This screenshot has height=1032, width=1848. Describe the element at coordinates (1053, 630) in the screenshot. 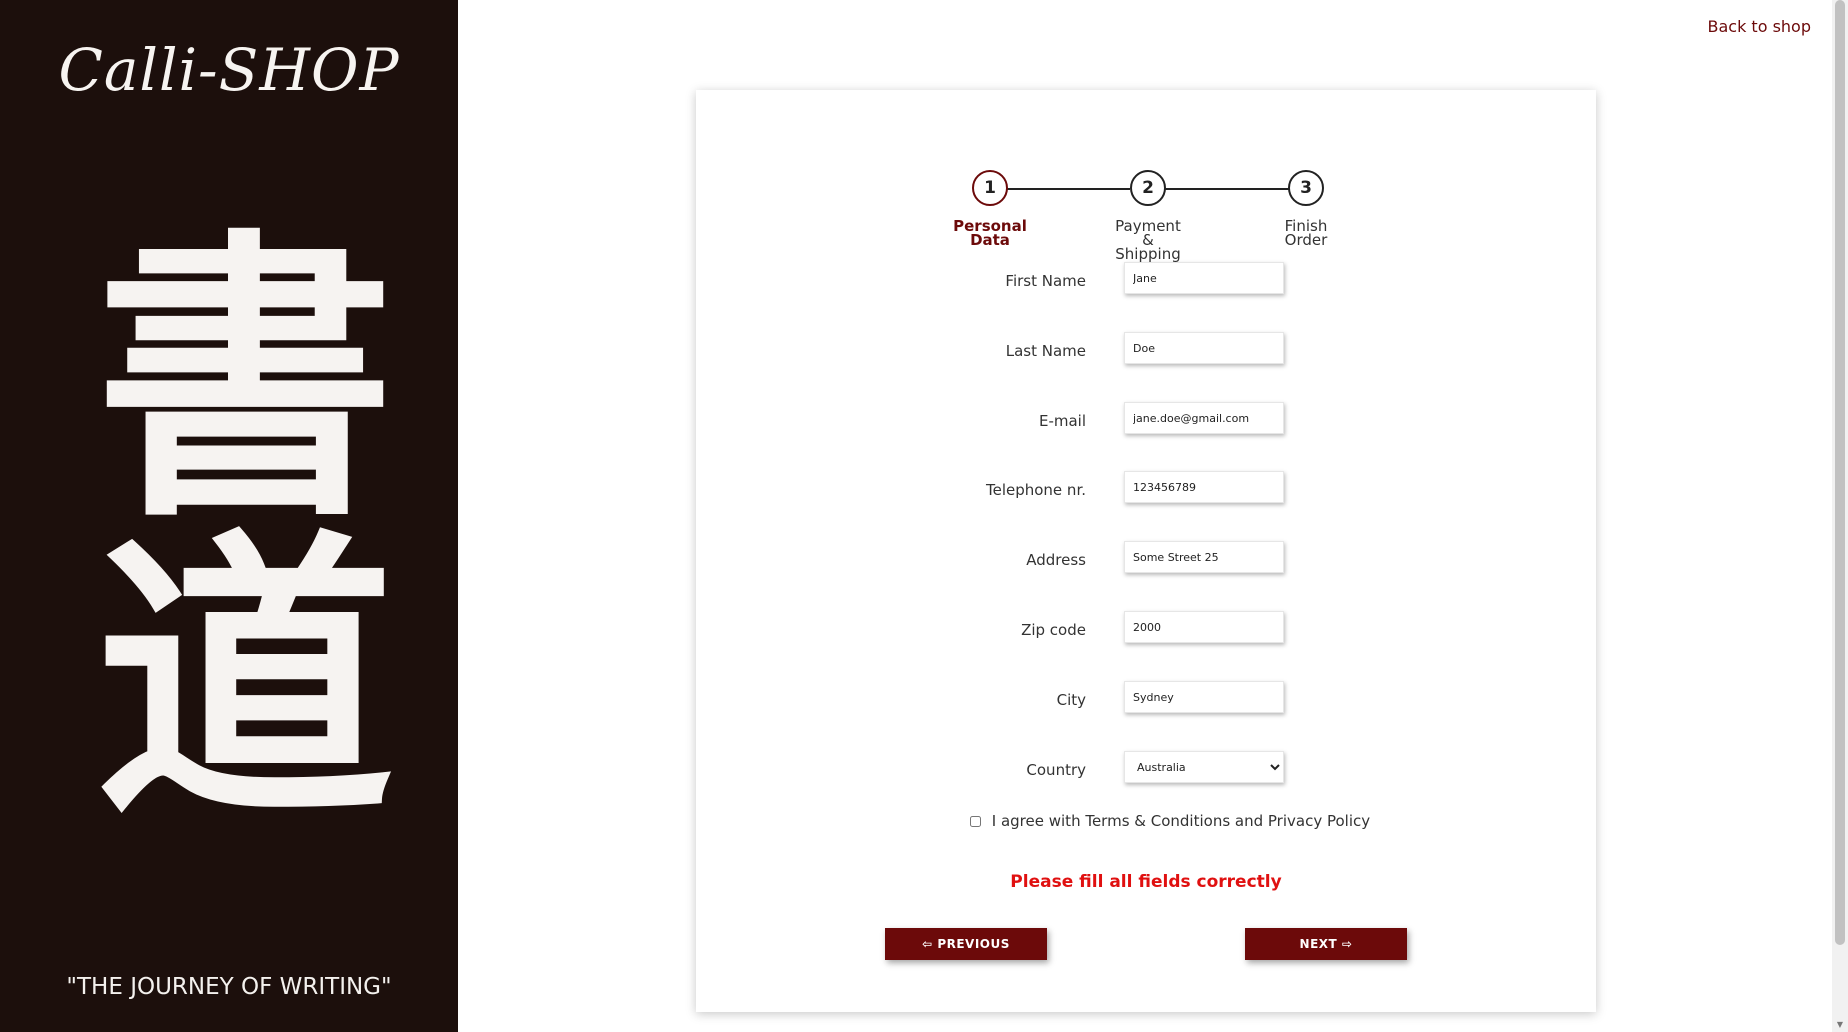

I see `zip-label: Zip code` at that location.